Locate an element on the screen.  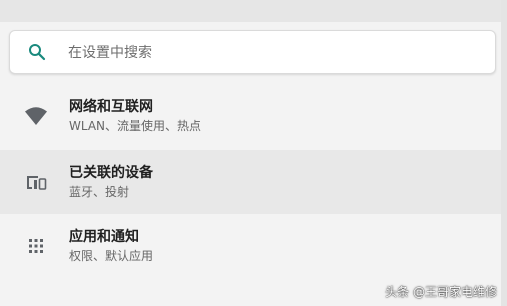
connected-devices-icon is located at coordinates (36, 182).